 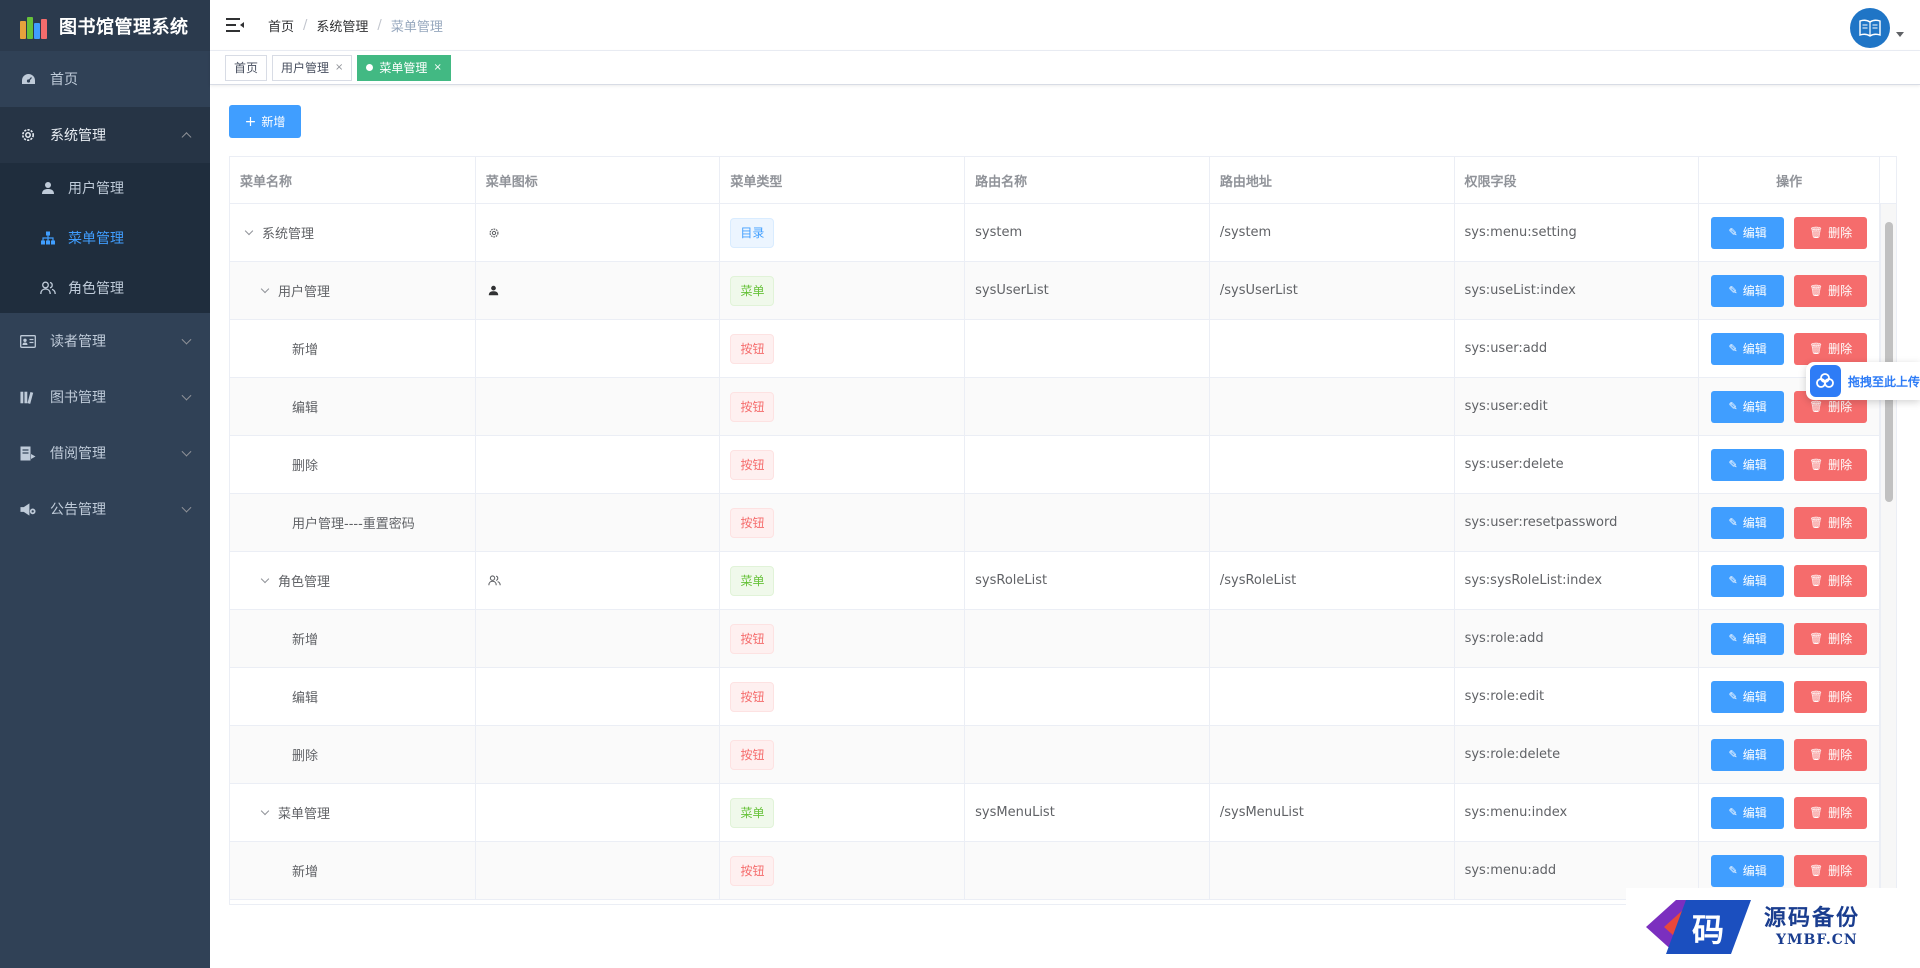 I want to click on table-scrollbar, so click(x=1888, y=554).